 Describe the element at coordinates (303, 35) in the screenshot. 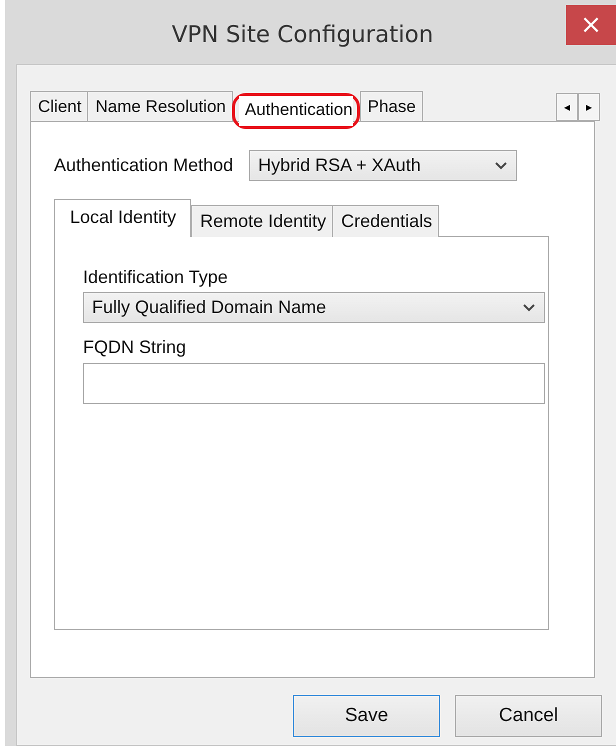

I see `window-title: VPN Site Configuration` at that location.